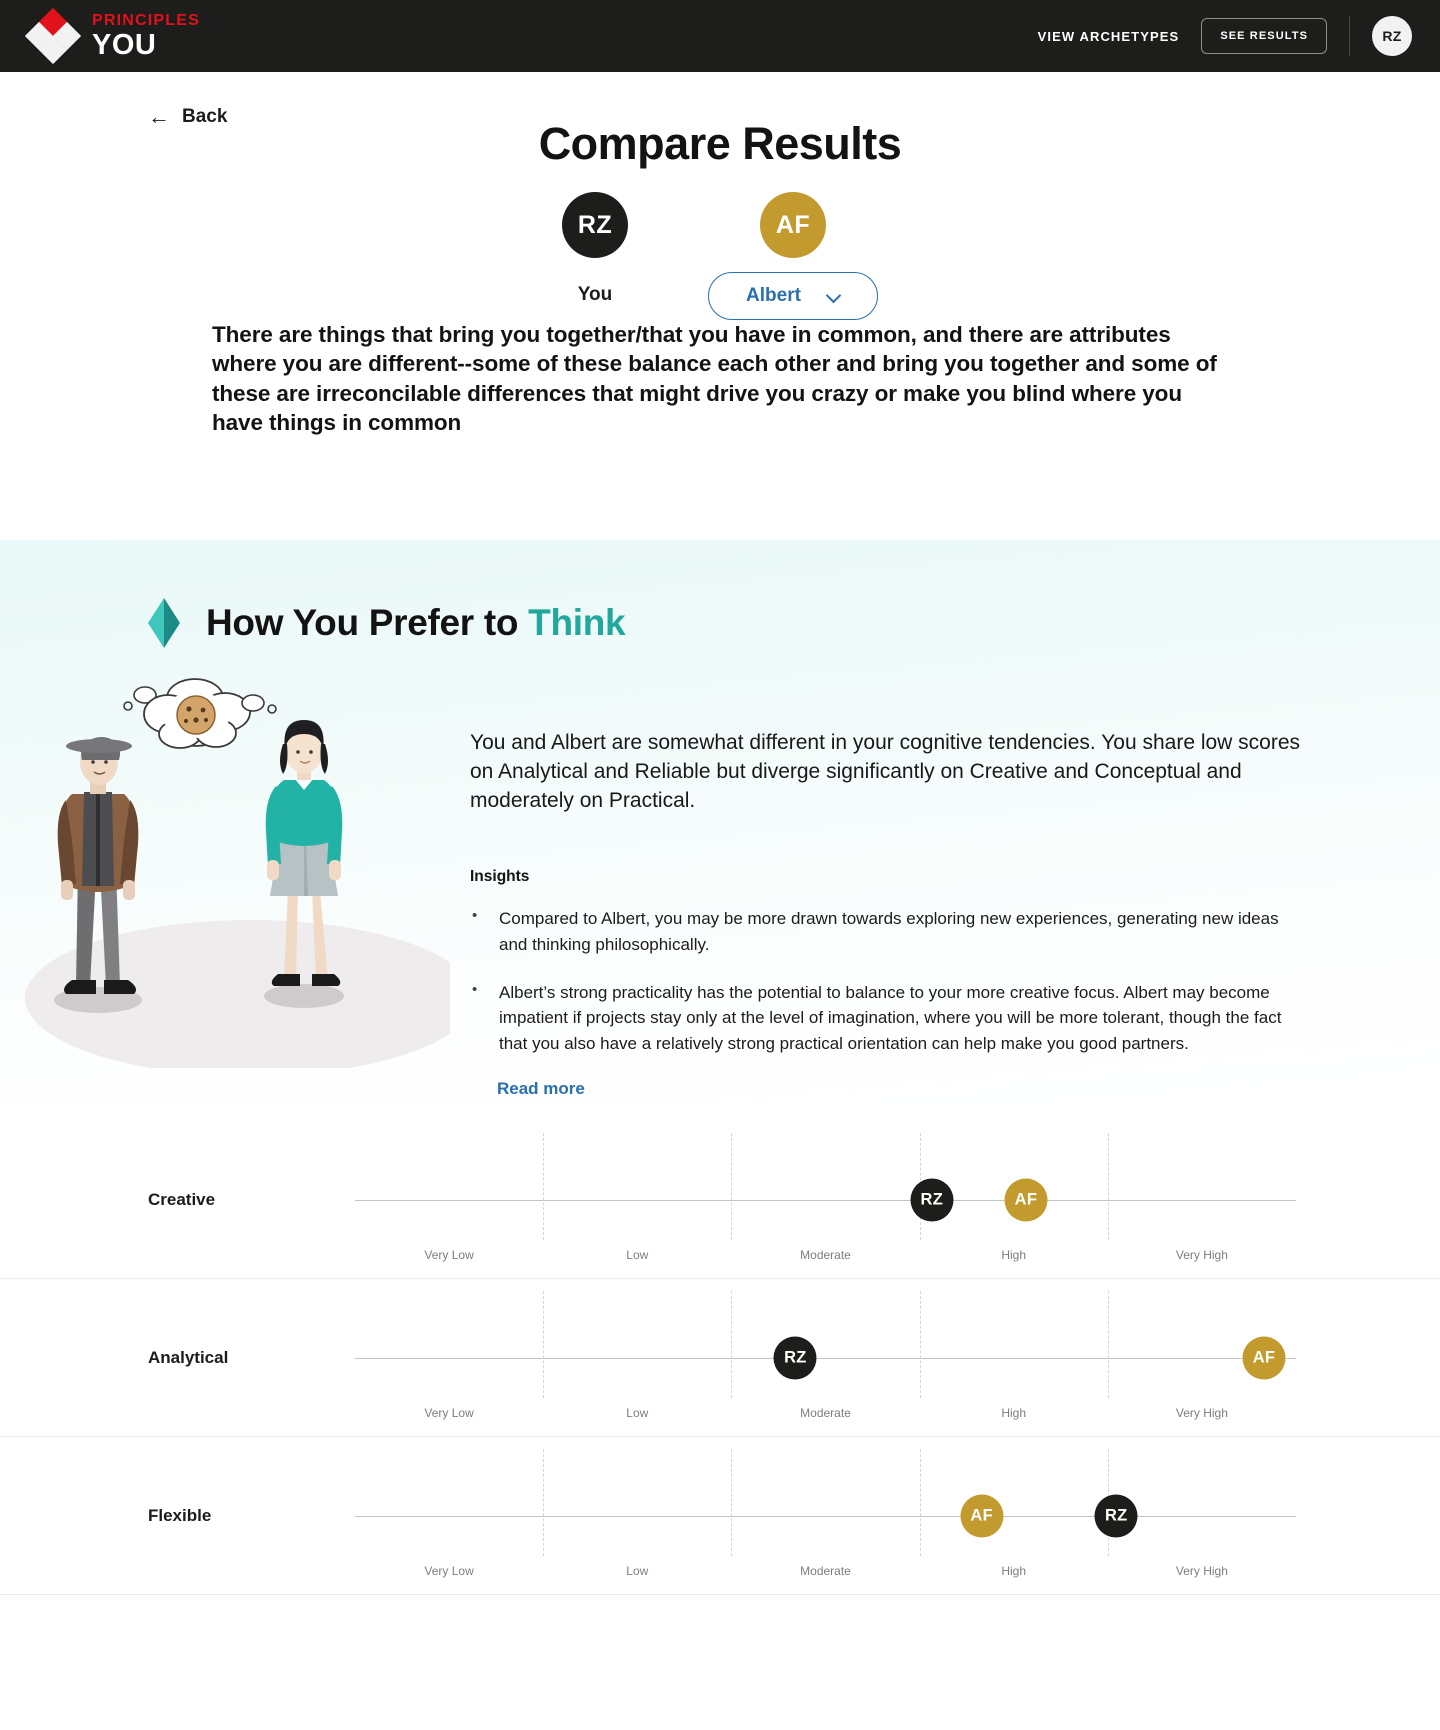  What do you see at coordinates (53, 36) in the screenshot?
I see `diamond-logo-icon` at bounding box center [53, 36].